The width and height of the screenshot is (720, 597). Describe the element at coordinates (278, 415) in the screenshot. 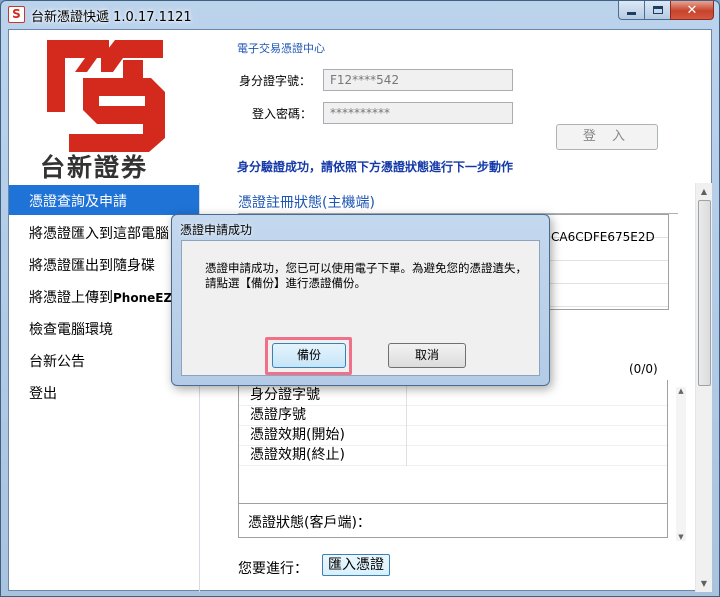

I see `info-label: 憑證序號` at that location.